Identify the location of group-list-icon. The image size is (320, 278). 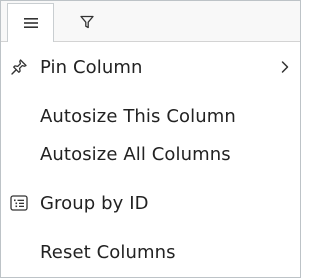
(19, 203).